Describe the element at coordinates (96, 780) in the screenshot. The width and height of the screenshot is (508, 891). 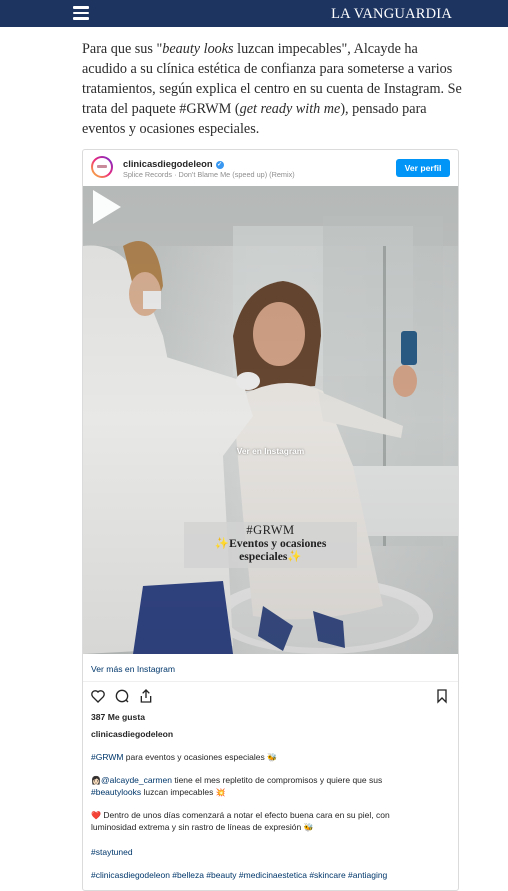
I see `woman-emoji: 👩🏻` at that location.